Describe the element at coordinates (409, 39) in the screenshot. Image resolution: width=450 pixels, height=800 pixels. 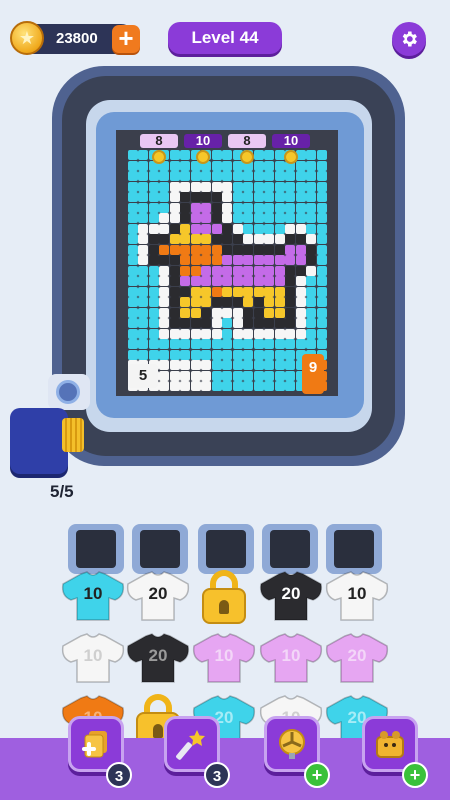
I see `settings-button` at that location.